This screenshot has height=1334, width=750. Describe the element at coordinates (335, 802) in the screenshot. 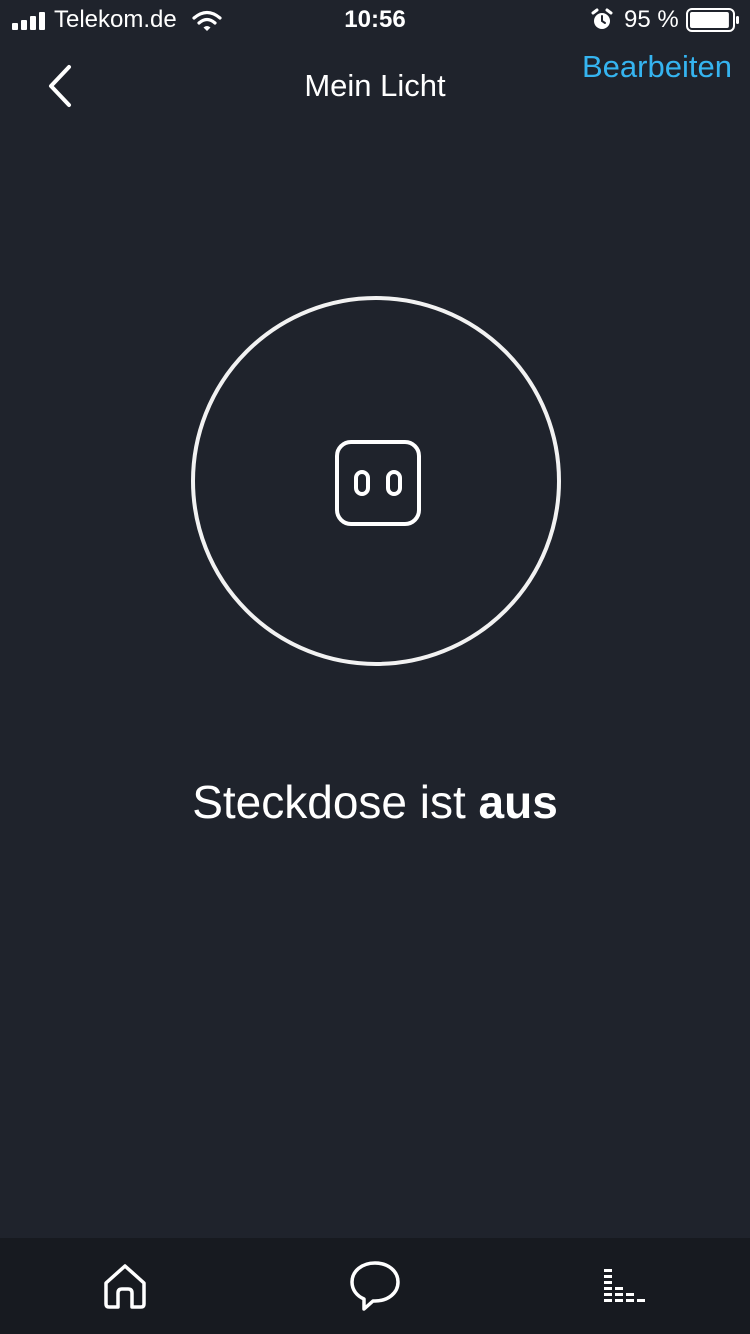

I see `status-prefix: Steckdose ist` at that location.